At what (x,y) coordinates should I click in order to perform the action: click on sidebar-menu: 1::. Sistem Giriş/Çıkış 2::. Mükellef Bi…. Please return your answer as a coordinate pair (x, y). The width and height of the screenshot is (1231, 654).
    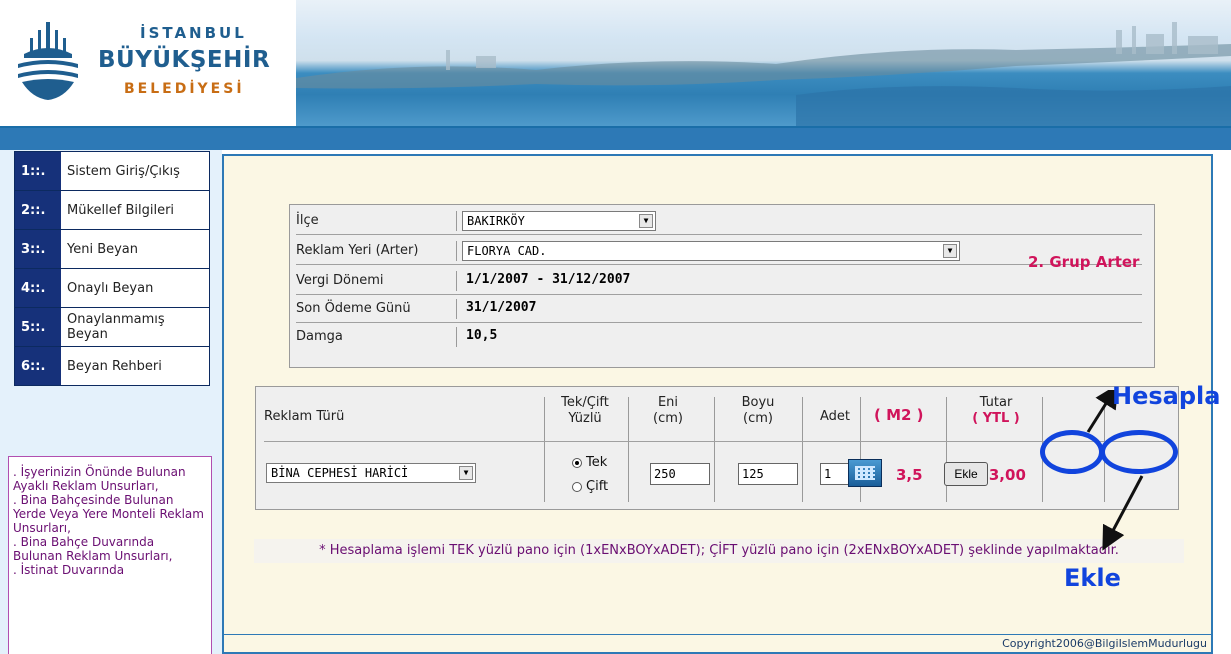
    Looking at the image, I should click on (112, 268).